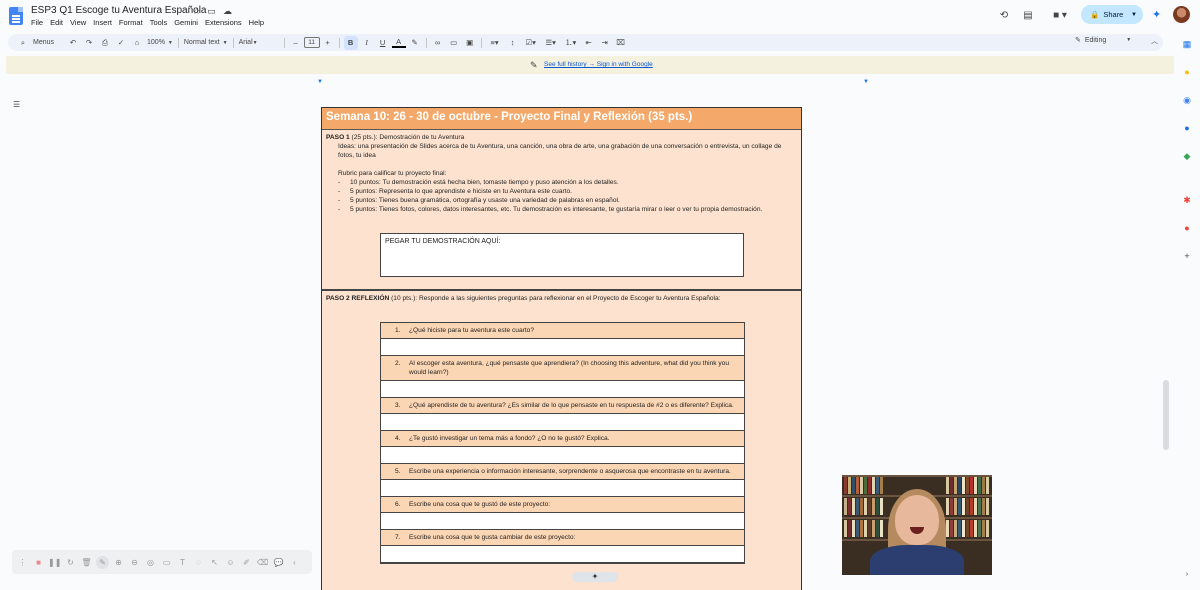 The height and width of the screenshot is (590, 1200). I want to click on drag-handle-icon: ⋮, so click(22, 562).